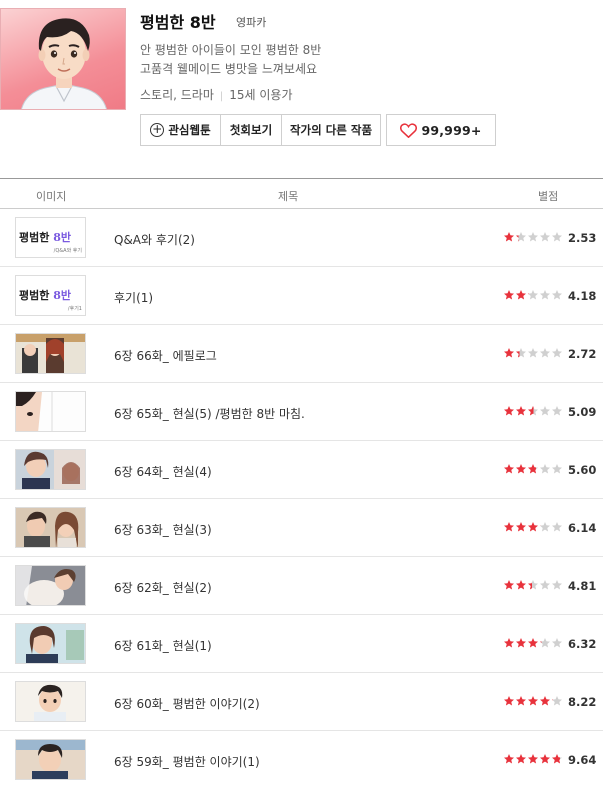 The width and height of the screenshot is (603, 787). Describe the element at coordinates (301, 238) in the screenshot. I see `episode-row: 평범한 8반 /Q&A와 후기 Q&A와 후기(2) 2.53` at that location.